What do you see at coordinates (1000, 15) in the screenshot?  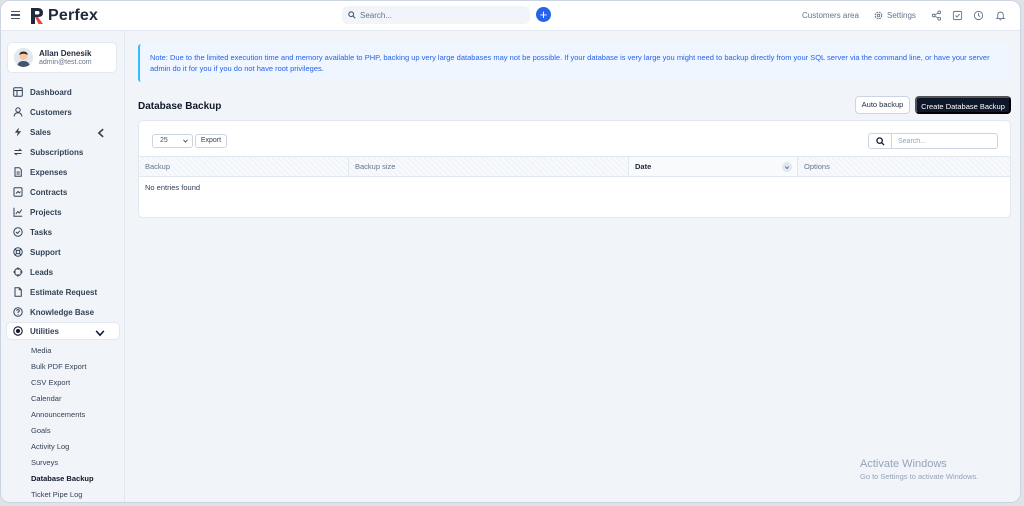 I see `bell-icon` at bounding box center [1000, 15].